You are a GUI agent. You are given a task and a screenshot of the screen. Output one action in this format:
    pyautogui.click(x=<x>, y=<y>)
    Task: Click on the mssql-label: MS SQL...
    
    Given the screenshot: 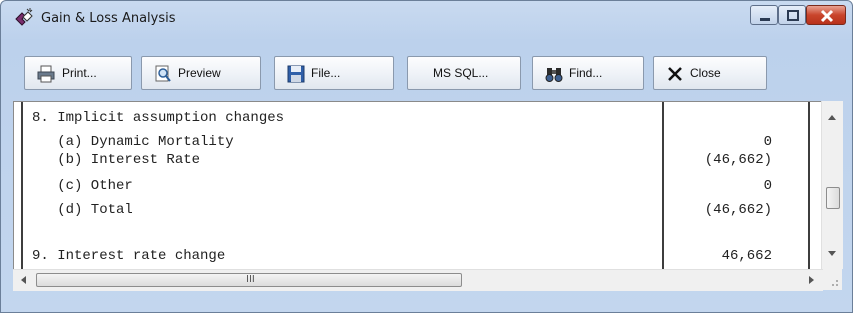 What is the action you would take?
    pyautogui.click(x=461, y=73)
    